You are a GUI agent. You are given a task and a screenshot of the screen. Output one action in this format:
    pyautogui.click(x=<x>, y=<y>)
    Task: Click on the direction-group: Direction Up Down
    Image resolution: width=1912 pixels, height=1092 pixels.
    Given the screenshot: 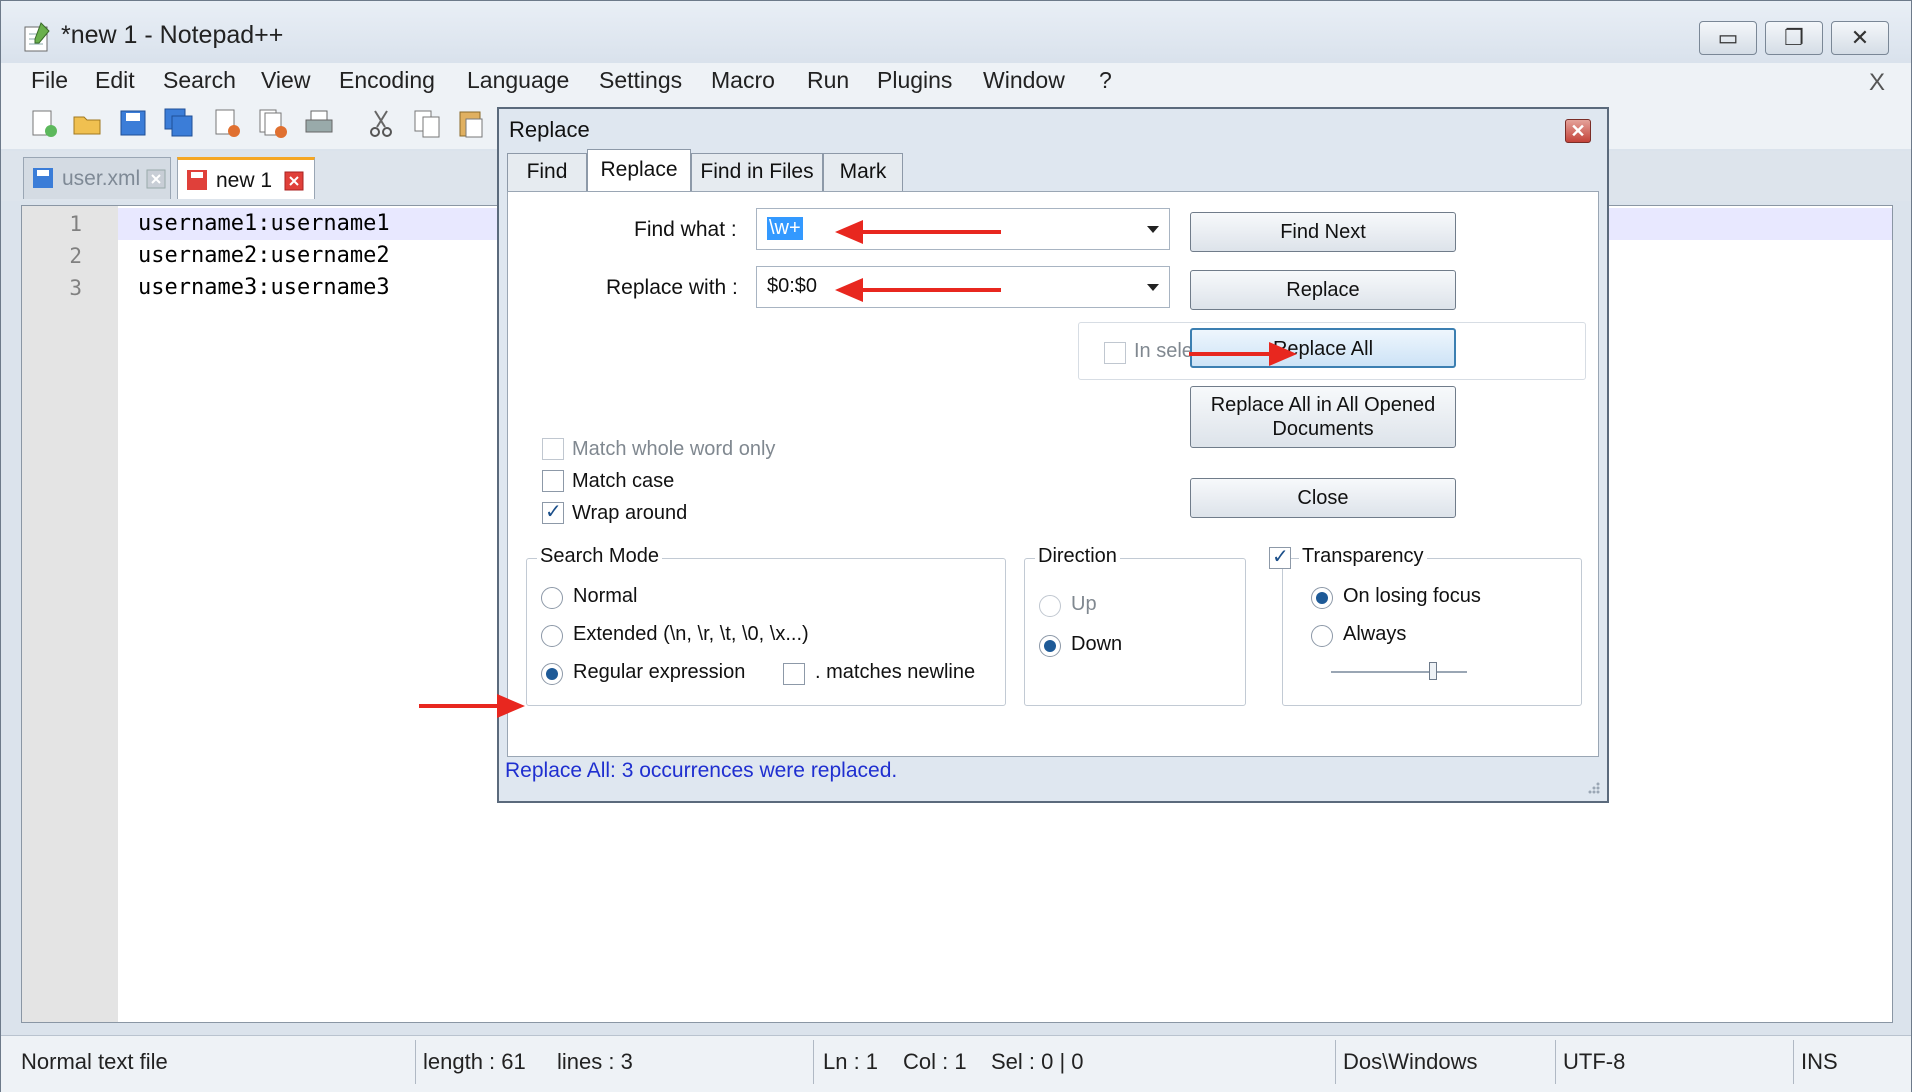 What is the action you would take?
    pyautogui.click(x=1135, y=625)
    